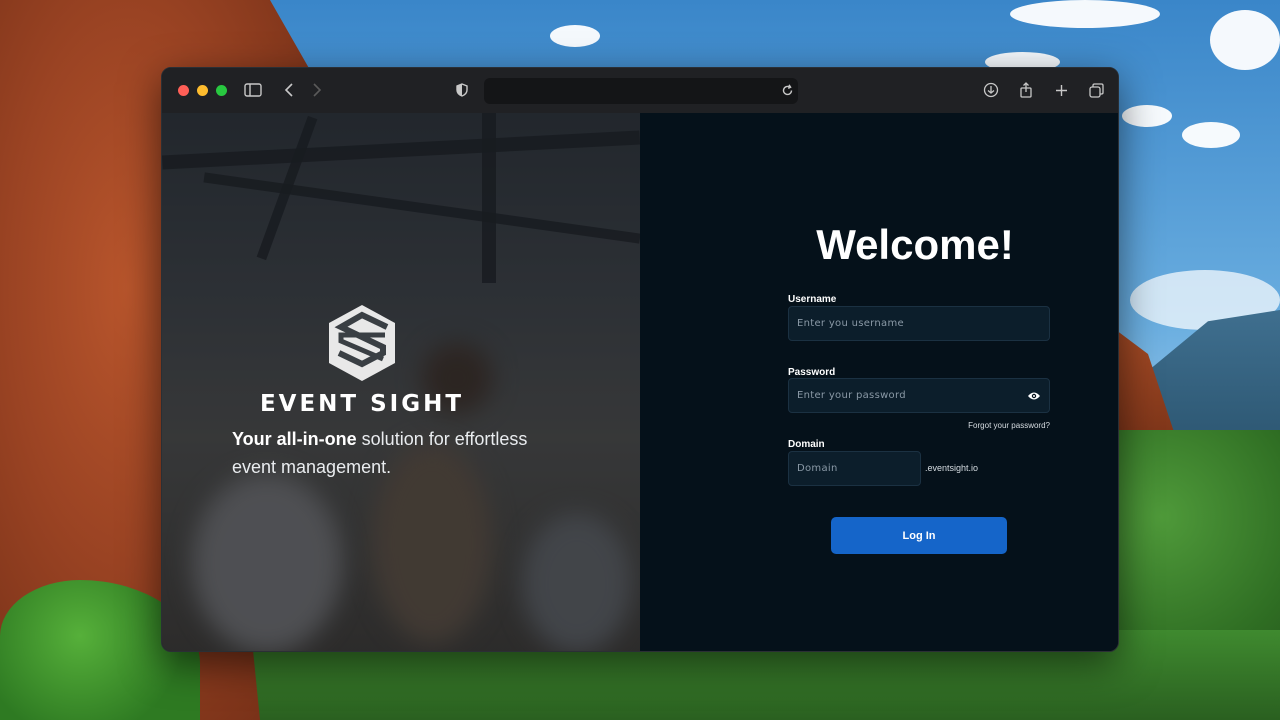 The image size is (1280, 720). What do you see at coordinates (854, 468) in the screenshot?
I see `domain-input: Domain` at bounding box center [854, 468].